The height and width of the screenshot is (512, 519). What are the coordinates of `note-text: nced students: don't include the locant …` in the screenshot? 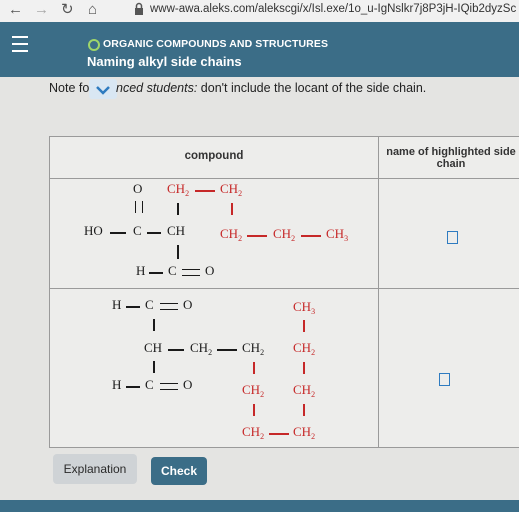 It's located at (271, 88).